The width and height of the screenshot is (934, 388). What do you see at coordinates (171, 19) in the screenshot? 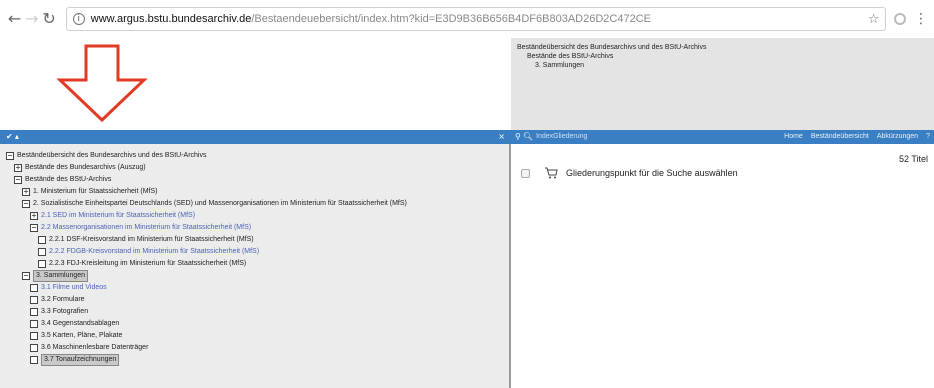
I see `url-host: www.argus.bstu.bundesarchiv.de` at bounding box center [171, 19].